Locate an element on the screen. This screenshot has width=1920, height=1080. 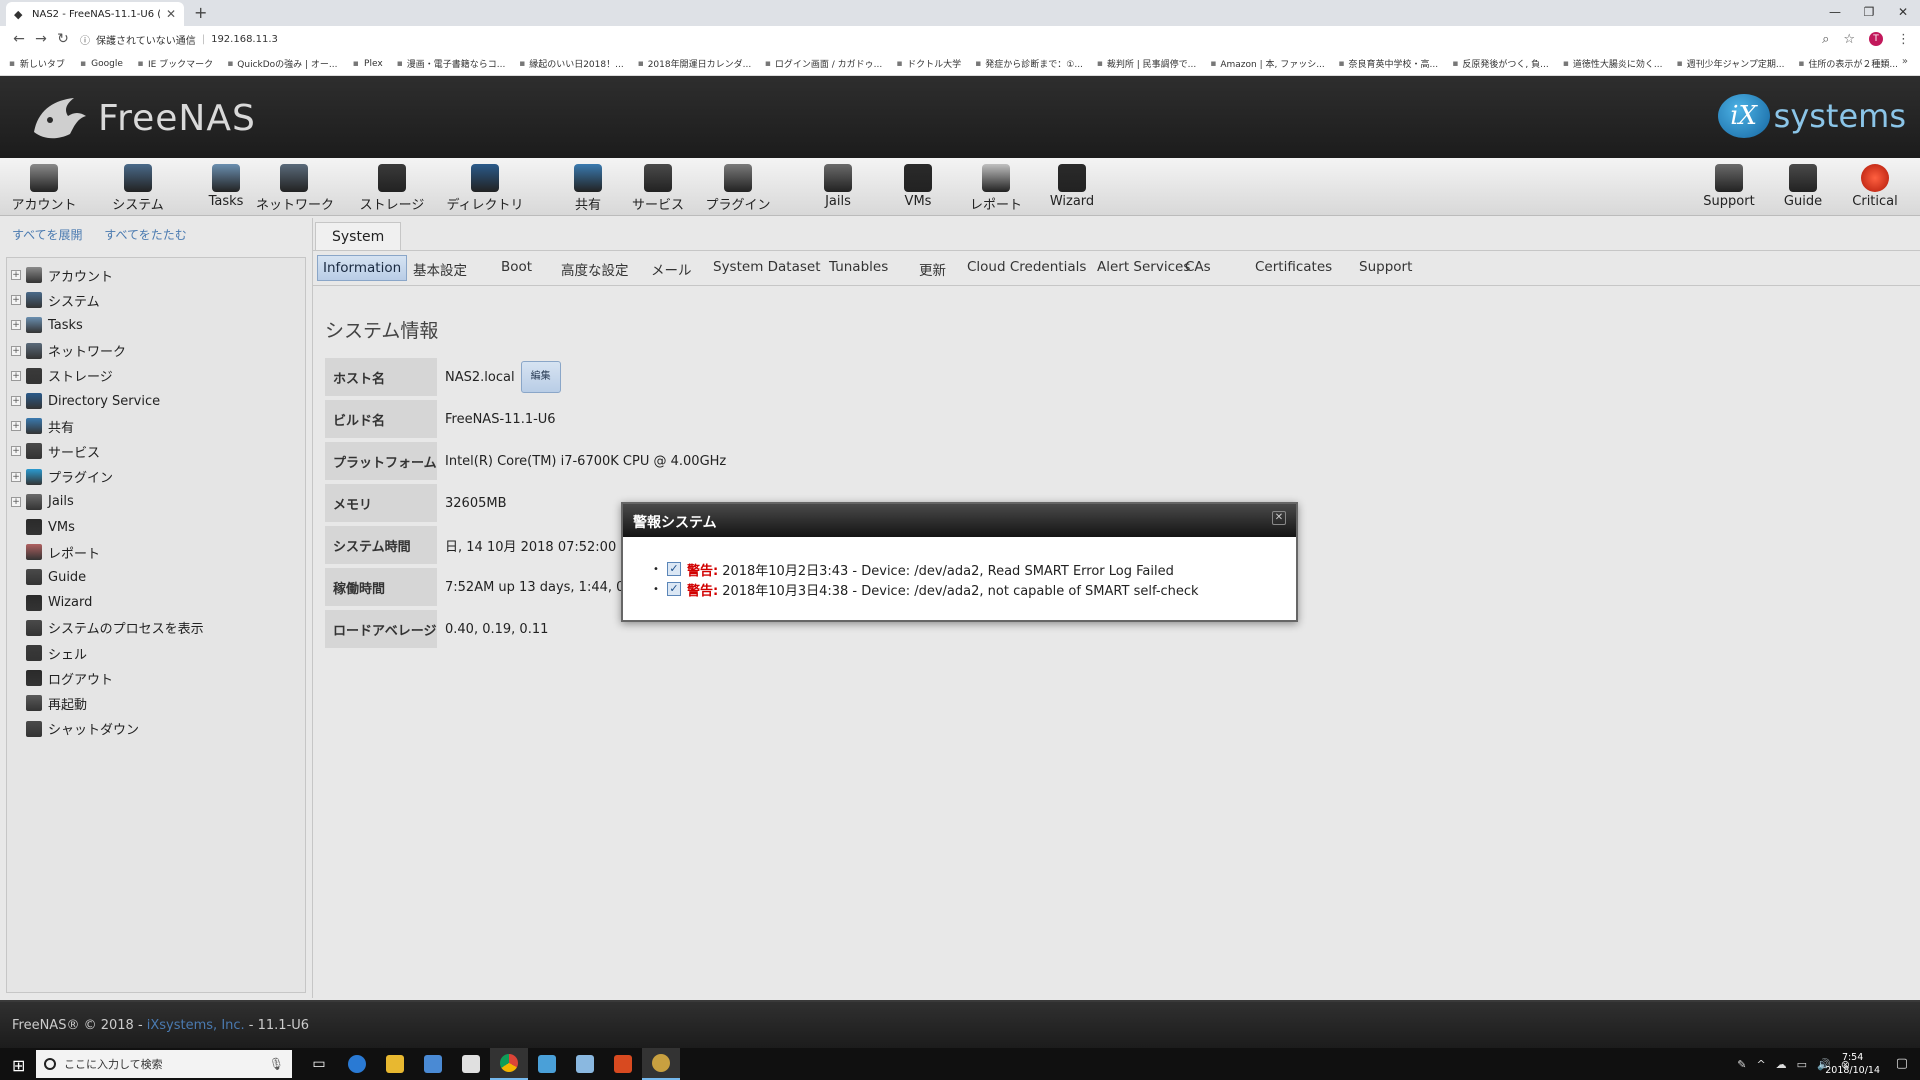
tray-expand-icon: ^ is located at coordinates (1760, 1064).